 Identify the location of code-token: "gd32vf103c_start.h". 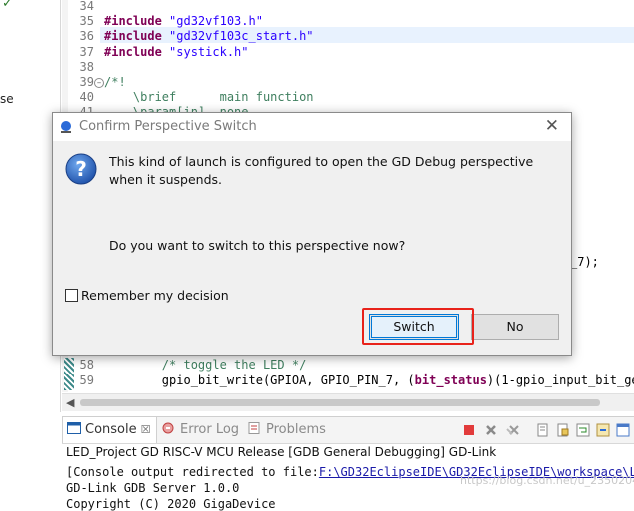
(241, 36).